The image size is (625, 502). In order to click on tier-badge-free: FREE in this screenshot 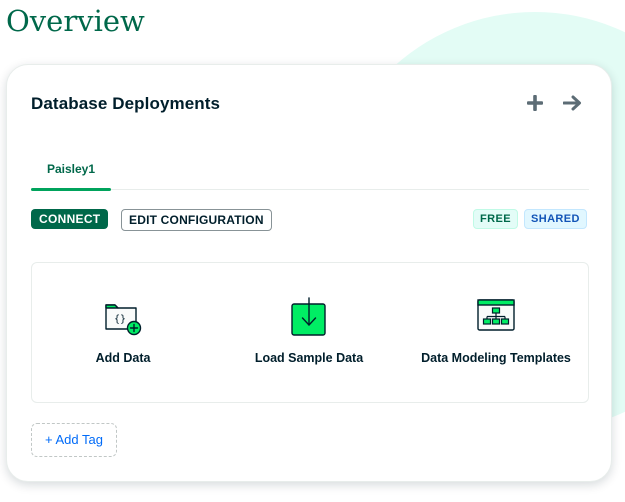, I will do `click(495, 219)`.